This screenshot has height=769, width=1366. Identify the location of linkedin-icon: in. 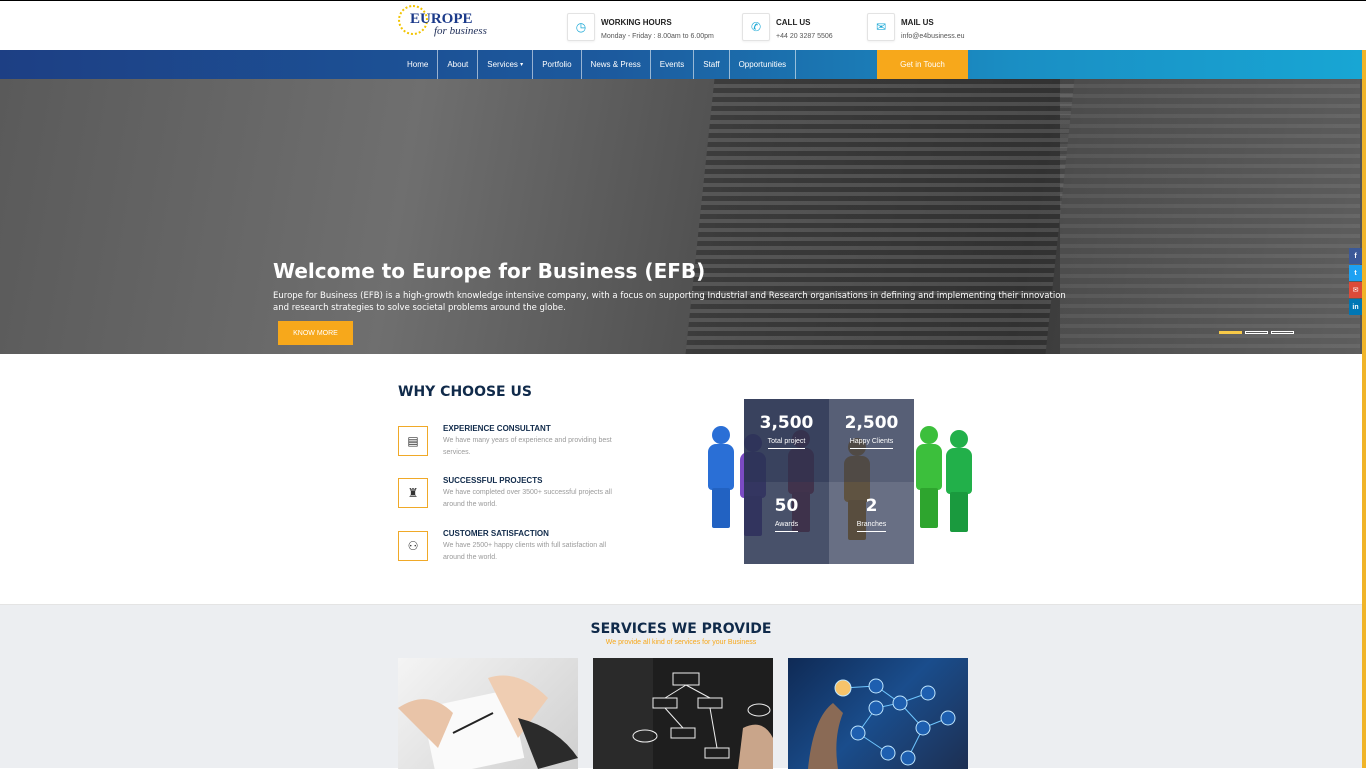
(1355, 307).